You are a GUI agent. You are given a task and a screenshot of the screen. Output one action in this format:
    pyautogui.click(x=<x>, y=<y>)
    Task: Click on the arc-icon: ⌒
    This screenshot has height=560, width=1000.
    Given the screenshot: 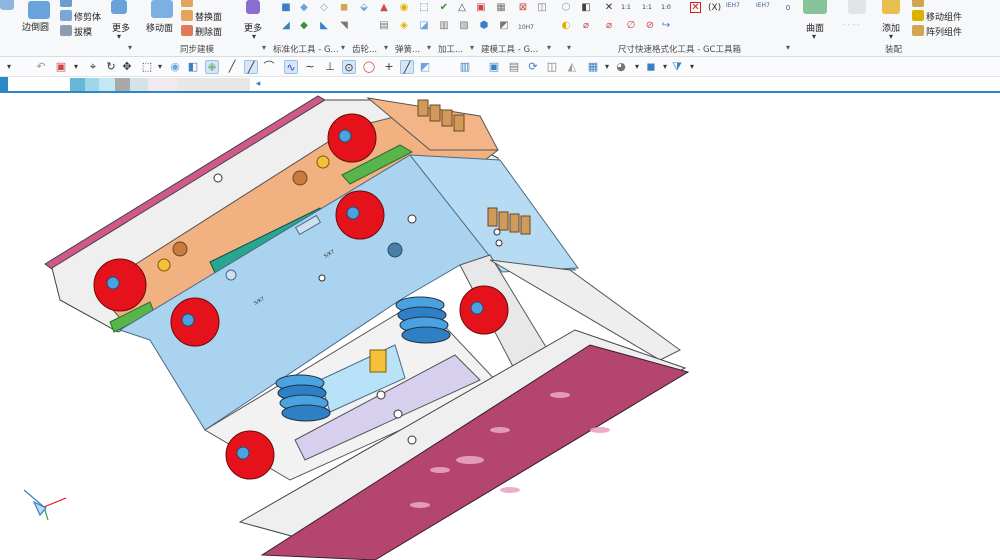 What is the action you would take?
    pyautogui.click(x=269, y=67)
    